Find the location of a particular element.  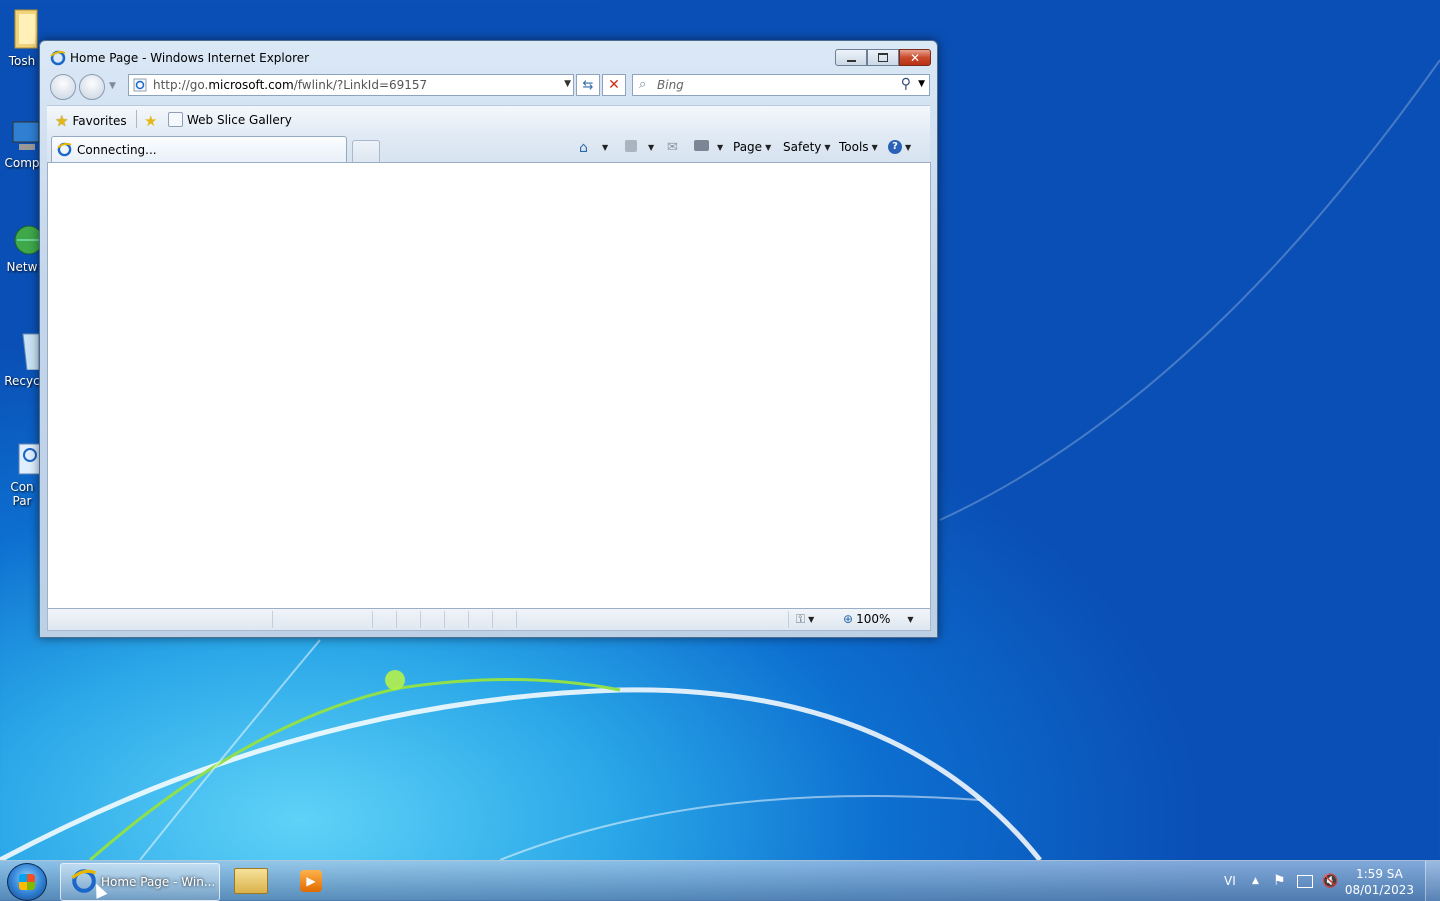

print-dropdown: ▼ is located at coordinates (720, 147).